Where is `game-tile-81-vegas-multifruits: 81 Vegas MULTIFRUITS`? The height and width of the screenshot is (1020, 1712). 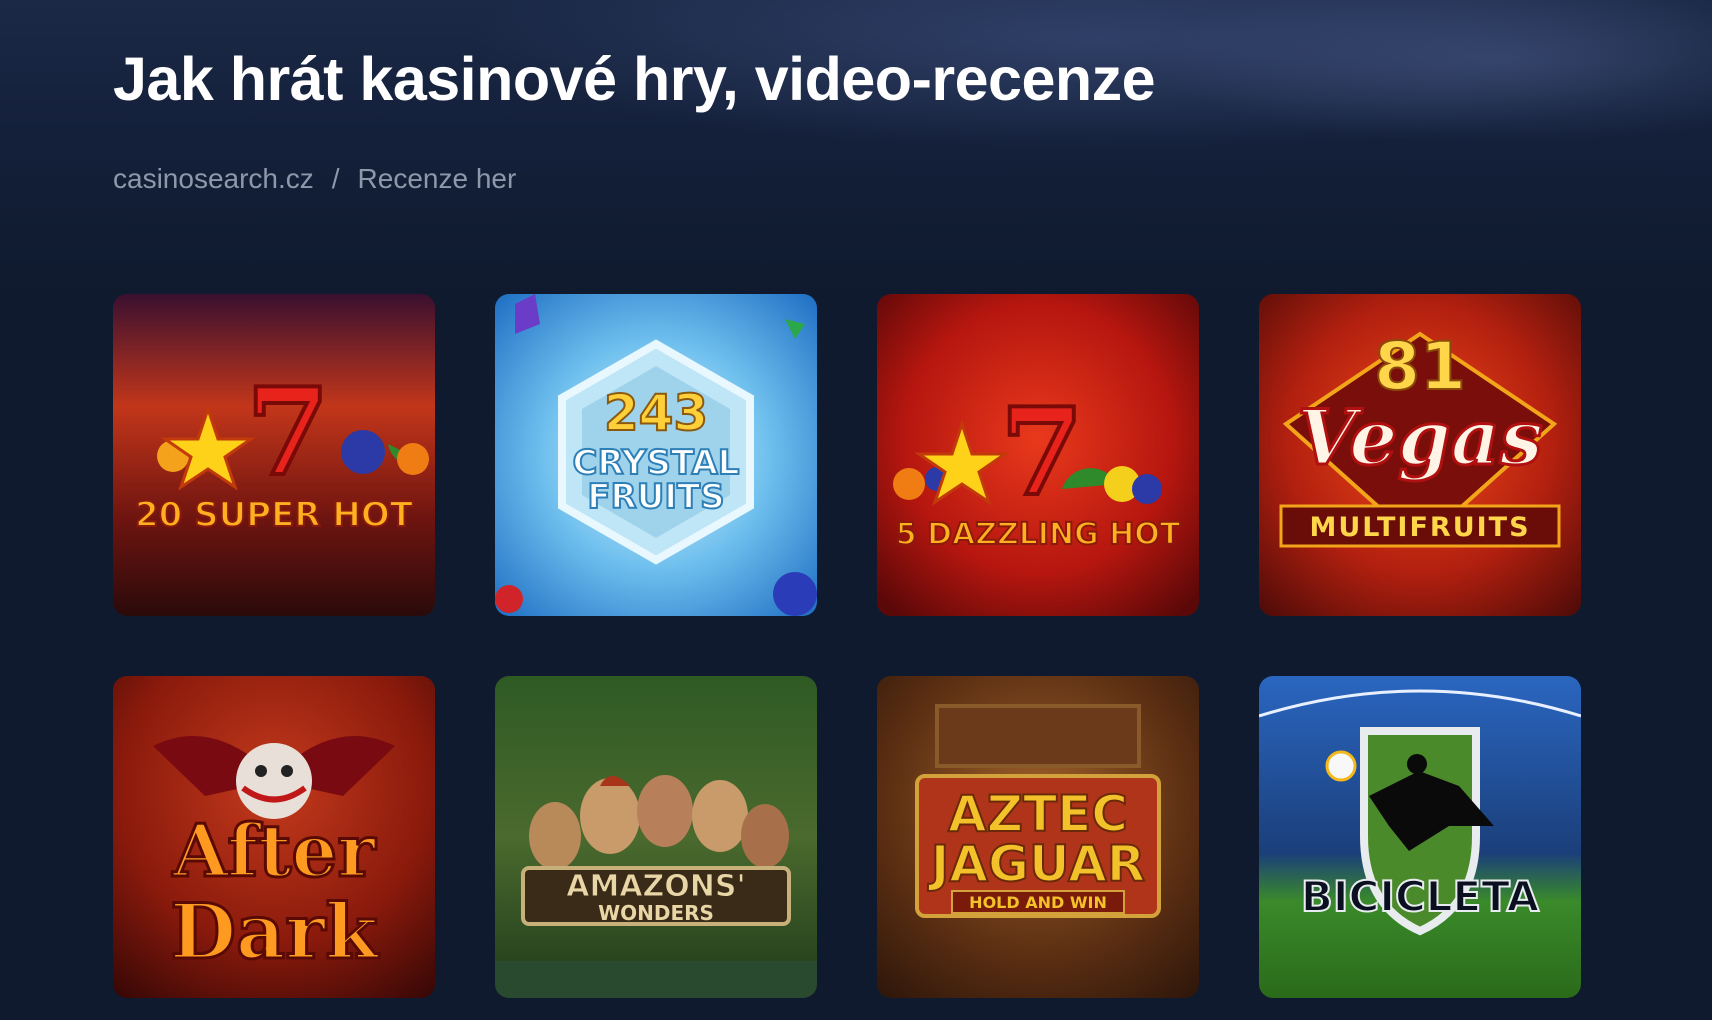 game-tile-81-vegas-multifruits: 81 Vegas MULTIFRUITS is located at coordinates (1420, 455).